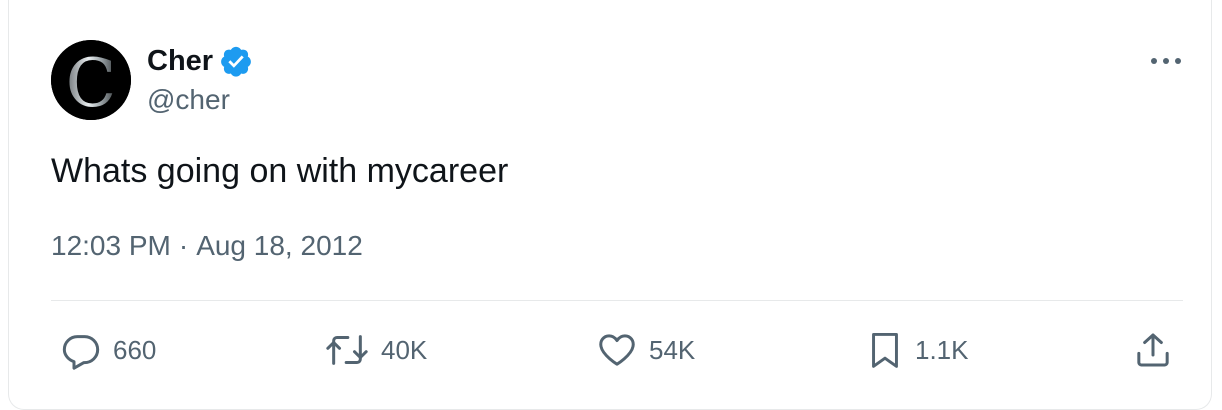  I want to click on bookmark-icon, so click(885, 350).